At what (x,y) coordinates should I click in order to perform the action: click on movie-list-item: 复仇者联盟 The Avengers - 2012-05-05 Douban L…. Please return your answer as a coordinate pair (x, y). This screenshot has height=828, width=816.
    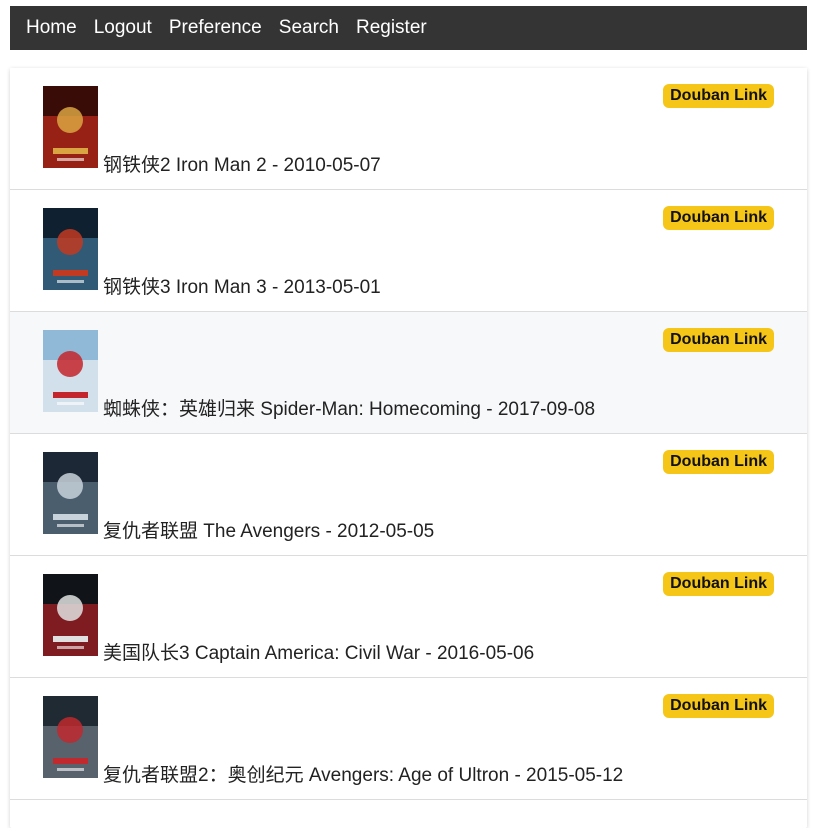
    Looking at the image, I should click on (408, 495).